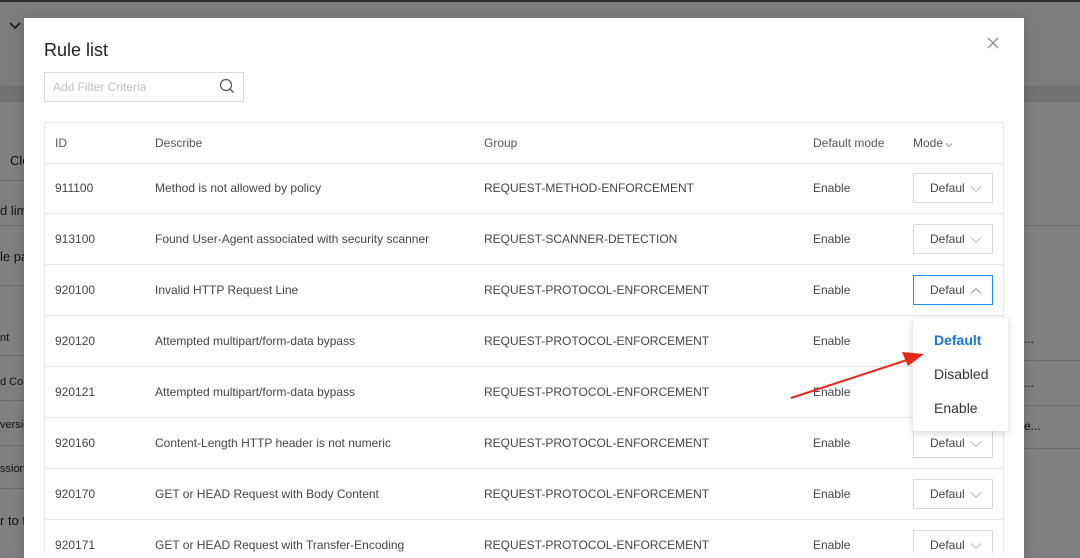 The height and width of the screenshot is (558, 1080). What do you see at coordinates (949, 144) in the screenshot?
I see `sort-icon` at bounding box center [949, 144].